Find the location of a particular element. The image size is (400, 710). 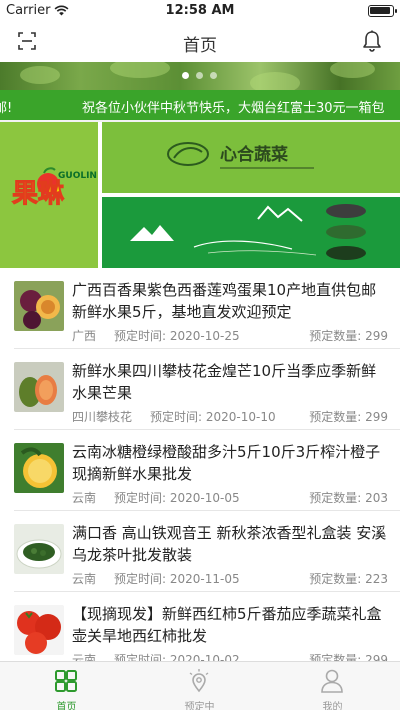

person-icon is located at coordinates (332, 681).